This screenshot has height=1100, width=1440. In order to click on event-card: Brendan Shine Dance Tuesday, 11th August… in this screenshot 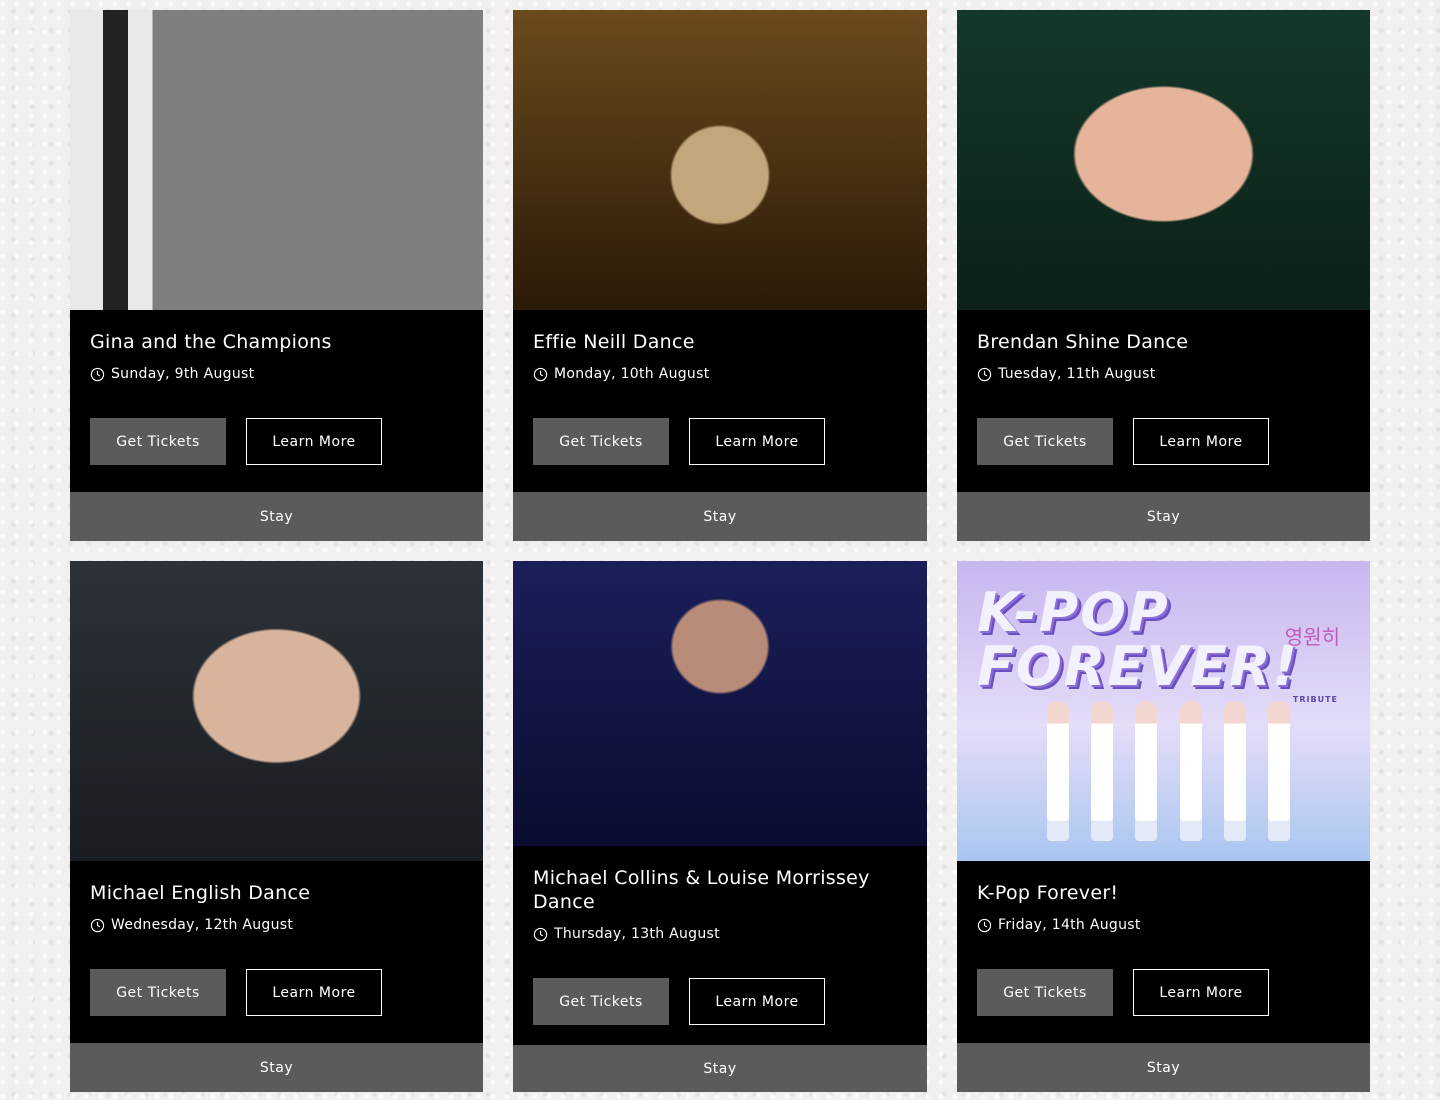, I will do `click(1163, 275)`.